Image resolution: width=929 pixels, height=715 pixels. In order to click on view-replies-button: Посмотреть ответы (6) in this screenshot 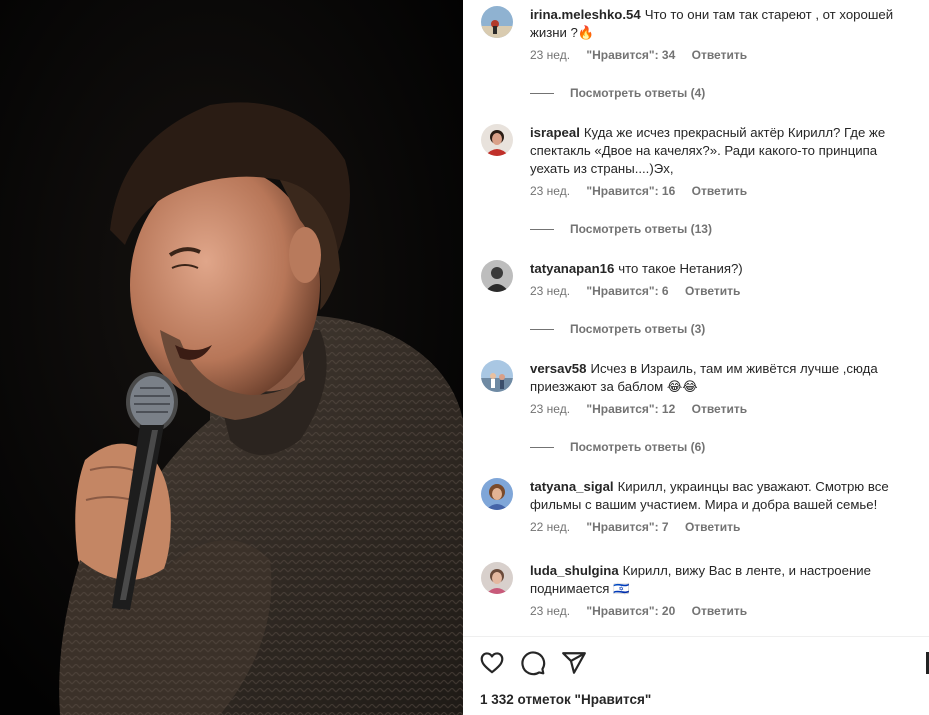, I will do `click(617, 447)`.